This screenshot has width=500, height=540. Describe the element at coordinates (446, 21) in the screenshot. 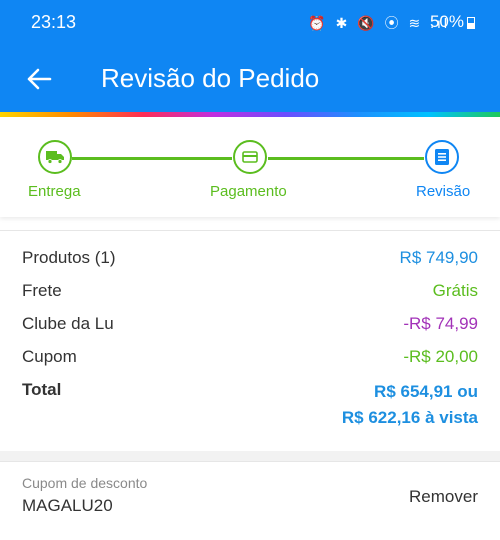

I see `battery-level: 50%` at that location.